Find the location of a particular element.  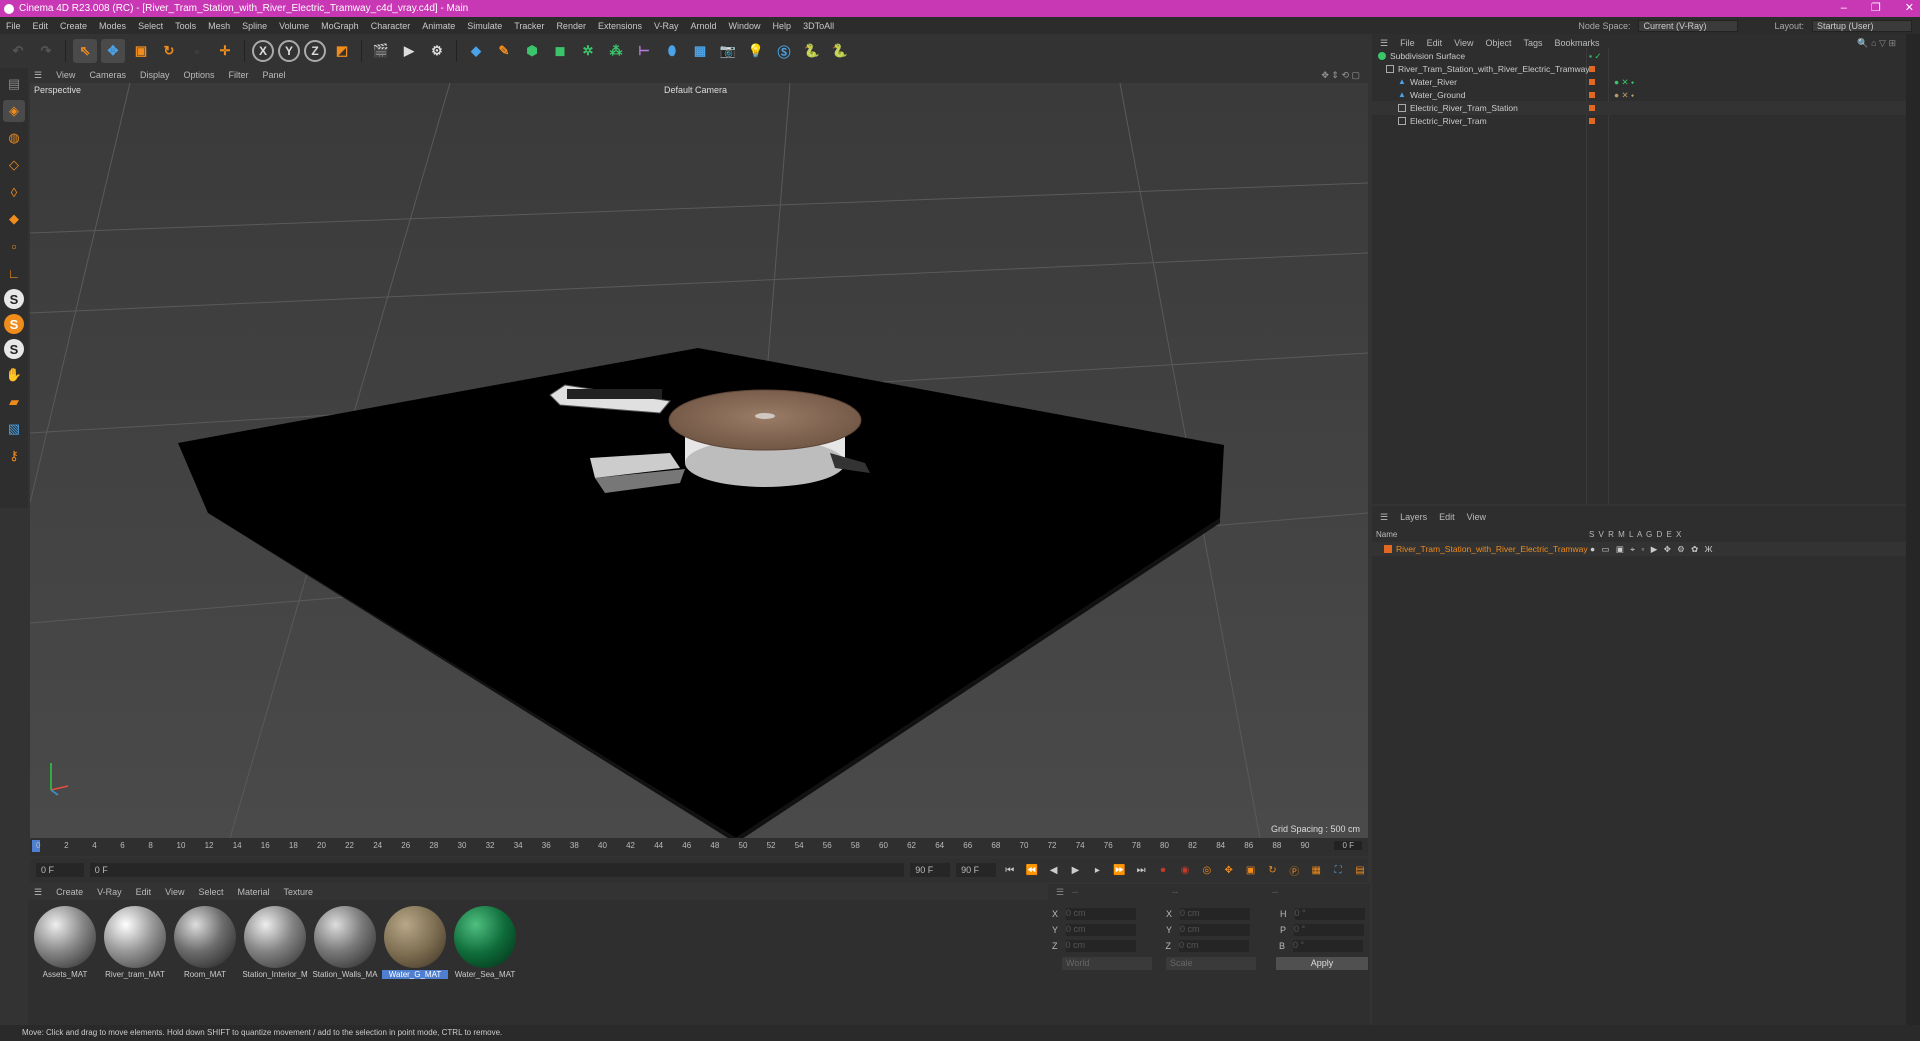

node-space-select: Current (V-Ray) is located at coordinates (1688, 25).